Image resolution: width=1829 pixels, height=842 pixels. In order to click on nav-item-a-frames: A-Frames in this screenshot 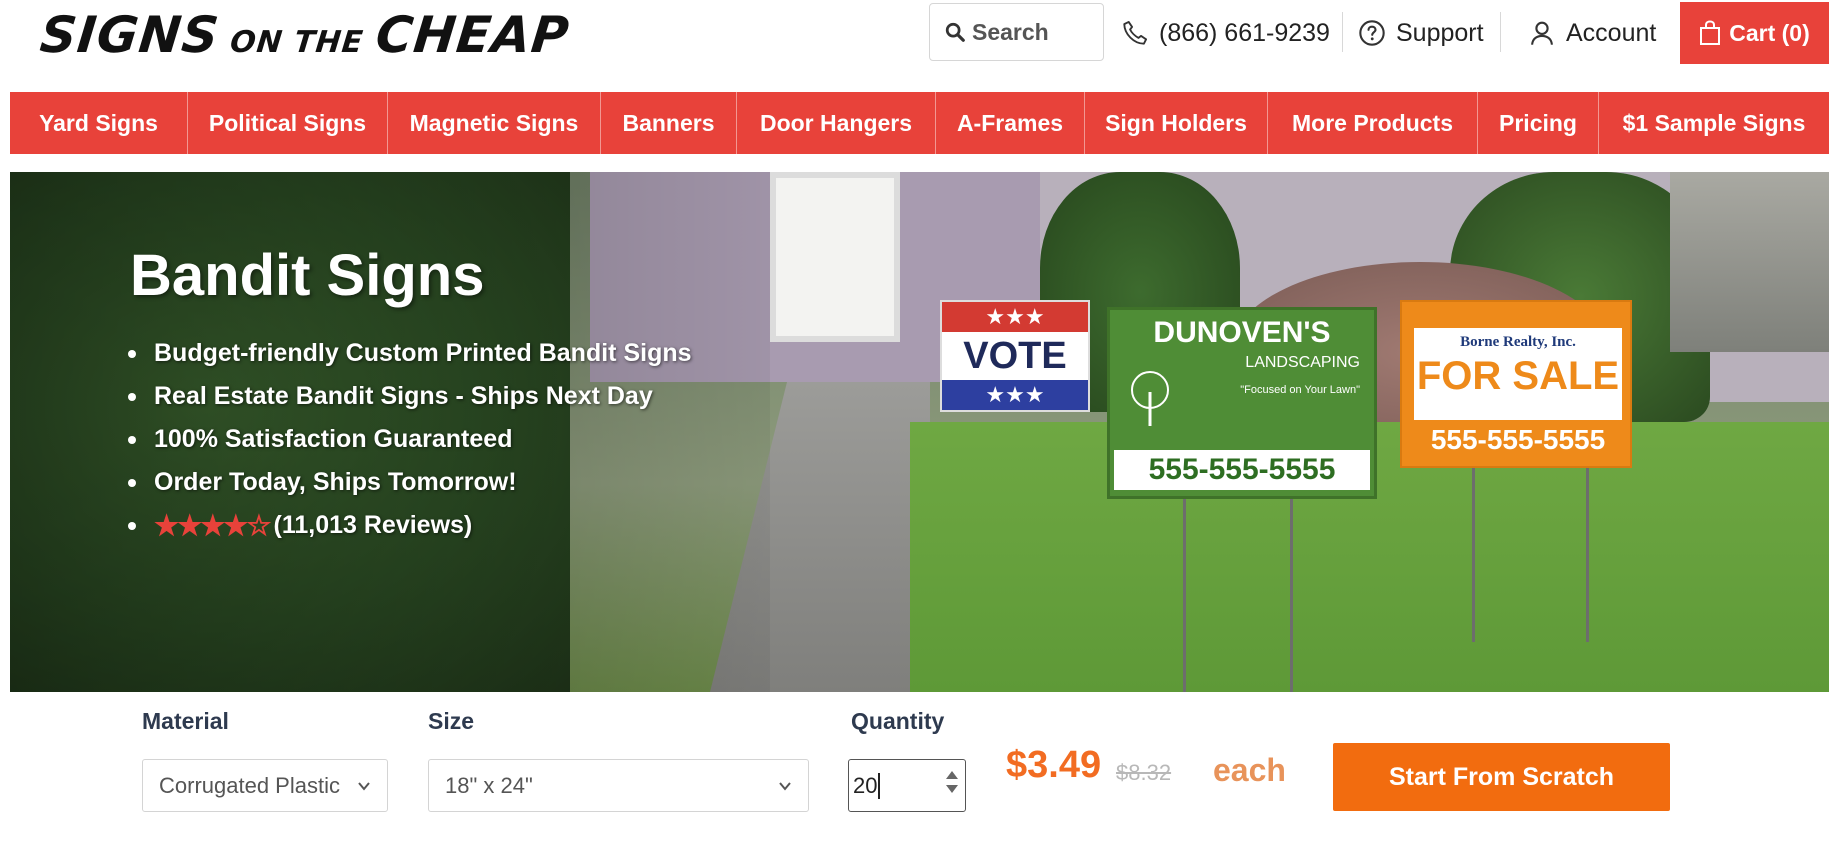, I will do `click(1010, 123)`.